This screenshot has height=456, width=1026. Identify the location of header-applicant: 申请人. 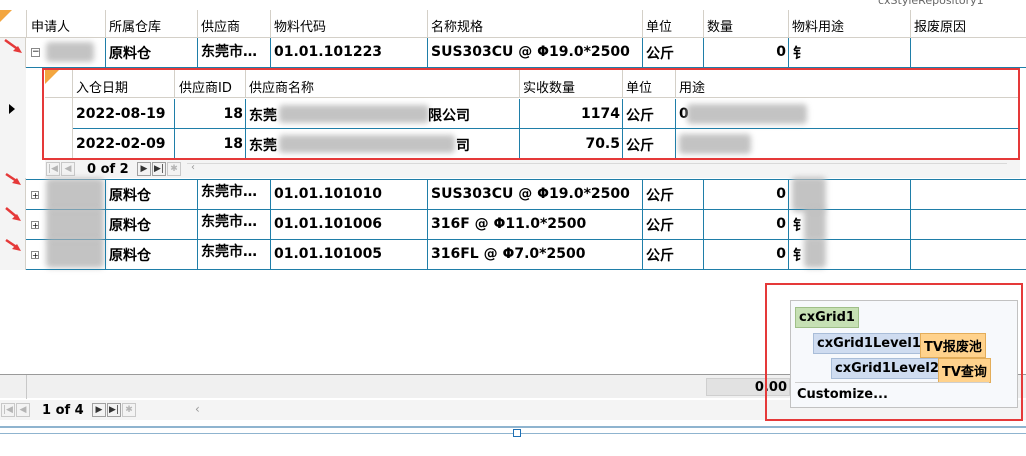
(50, 25).